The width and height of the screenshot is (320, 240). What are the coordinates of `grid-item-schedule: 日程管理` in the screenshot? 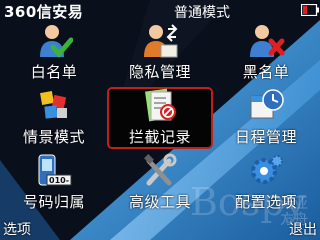 It's located at (266, 118).